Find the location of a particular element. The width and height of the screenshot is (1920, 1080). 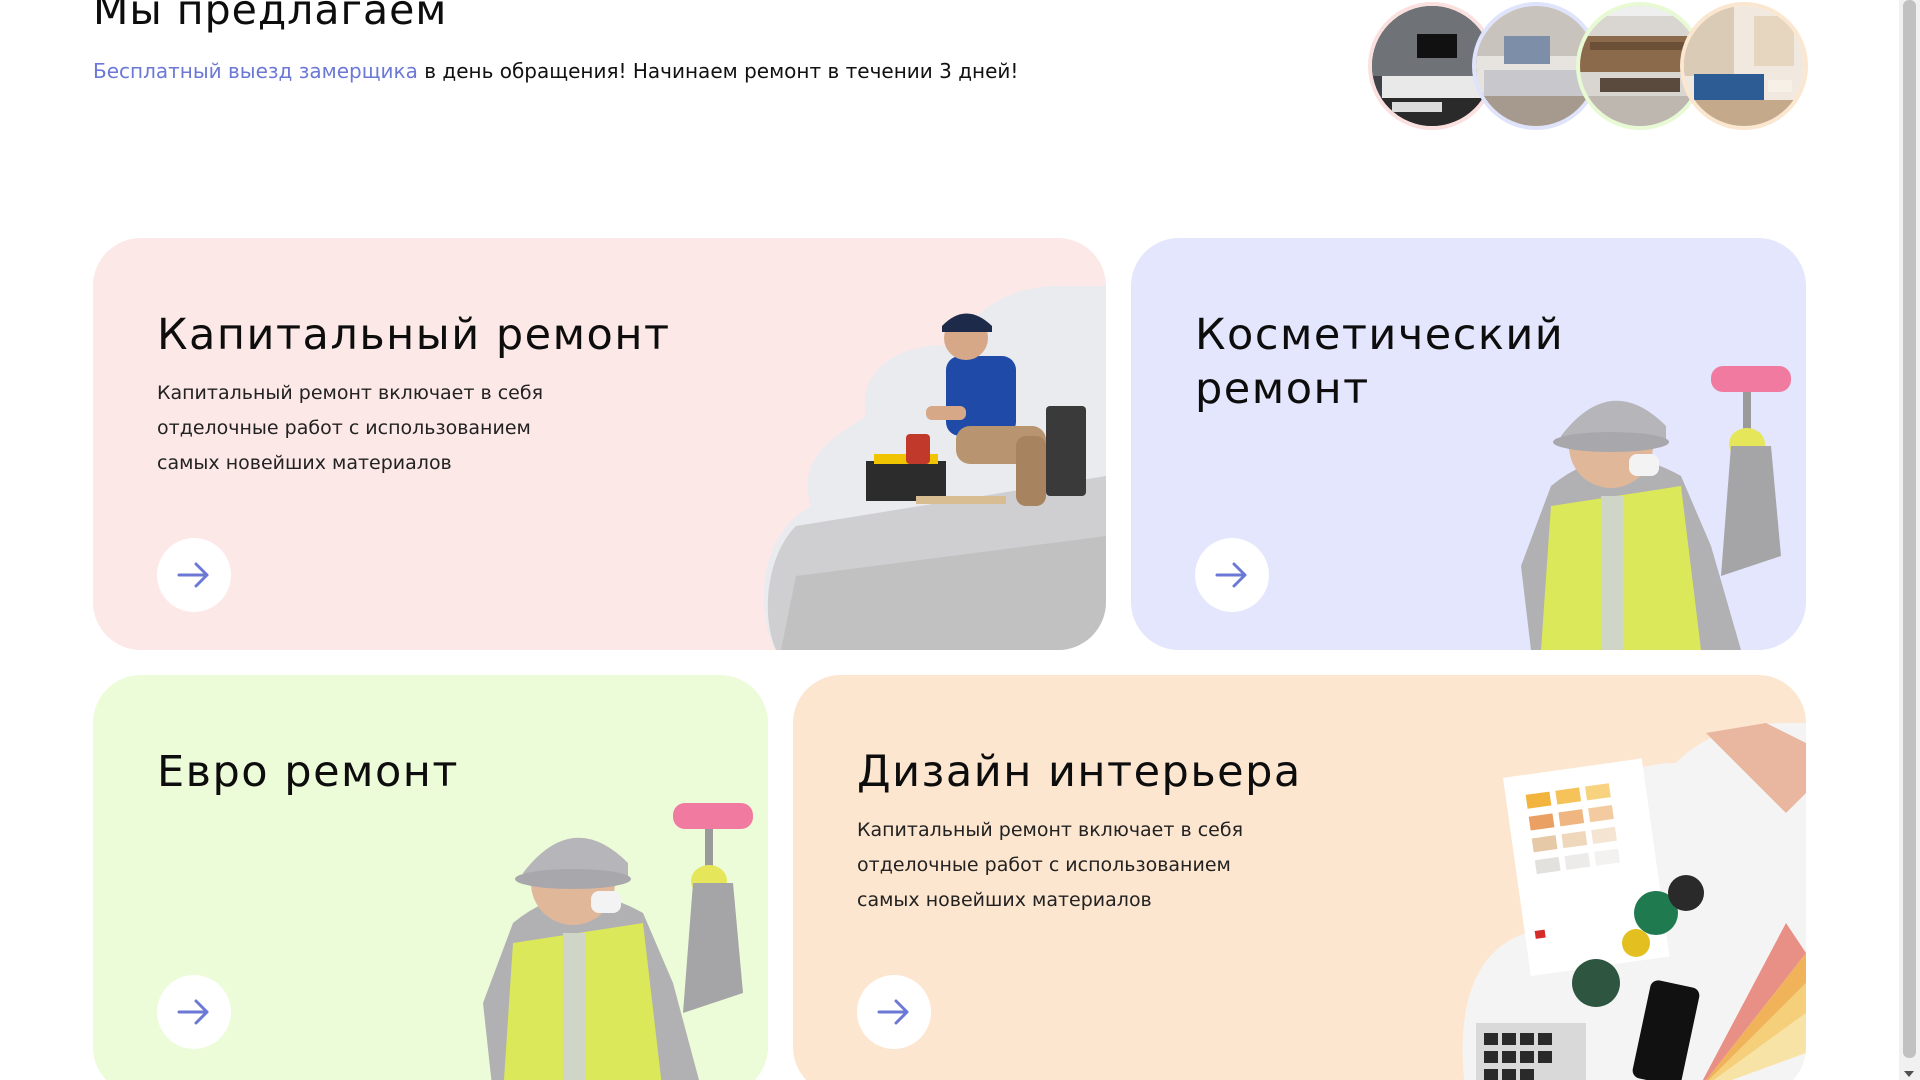

service-card-euro-repair: Евро ремонт is located at coordinates (430, 877).